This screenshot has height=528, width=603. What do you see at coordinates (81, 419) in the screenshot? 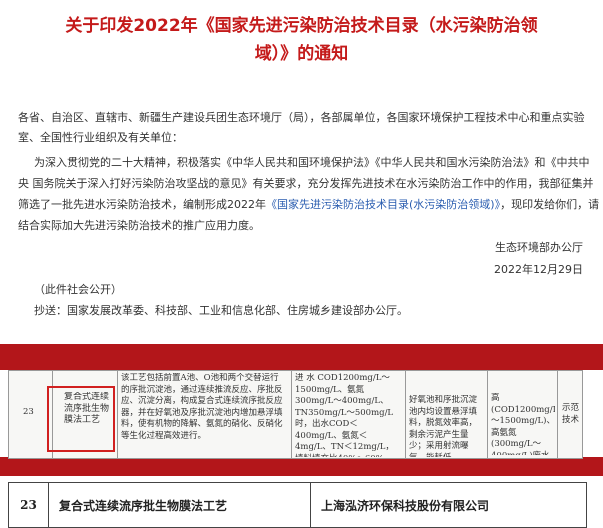
I see `highlight-box` at bounding box center [81, 419].